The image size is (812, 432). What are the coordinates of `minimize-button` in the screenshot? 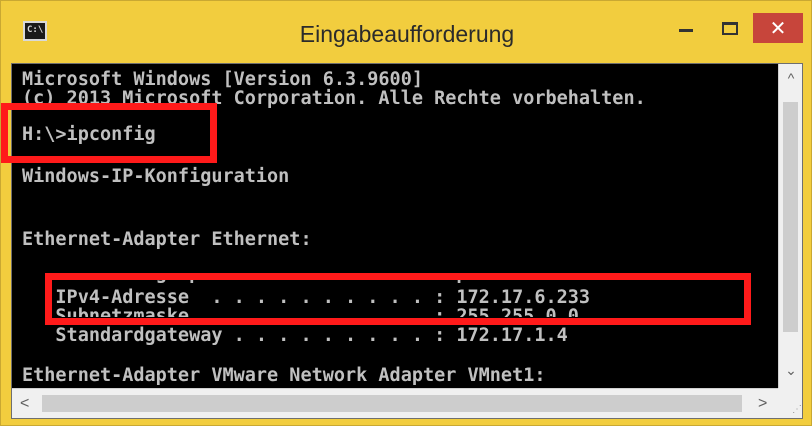 It's located at (686, 28).